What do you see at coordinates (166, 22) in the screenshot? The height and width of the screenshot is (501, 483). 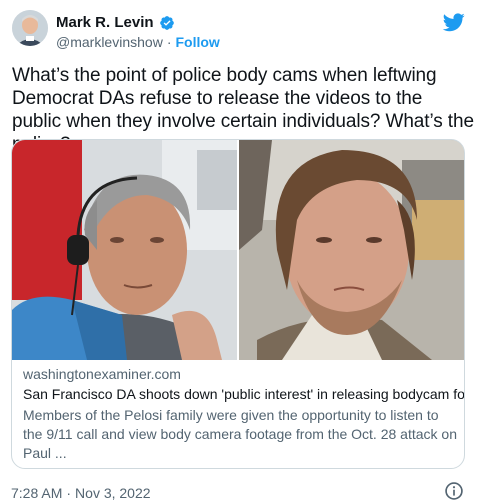 I see `verified-badge-icon` at bounding box center [166, 22].